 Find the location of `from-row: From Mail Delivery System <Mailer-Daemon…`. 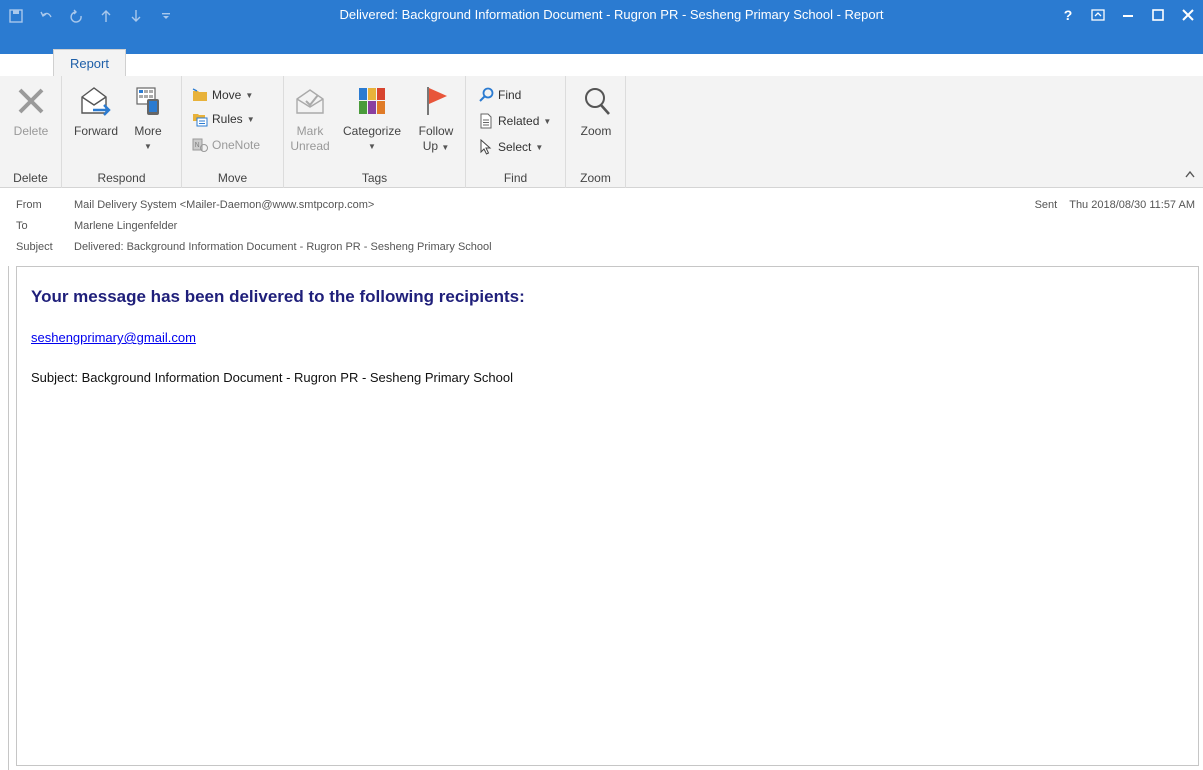

from-row: From Mail Delivery System <Mailer-Daemon… is located at coordinates (195, 207).